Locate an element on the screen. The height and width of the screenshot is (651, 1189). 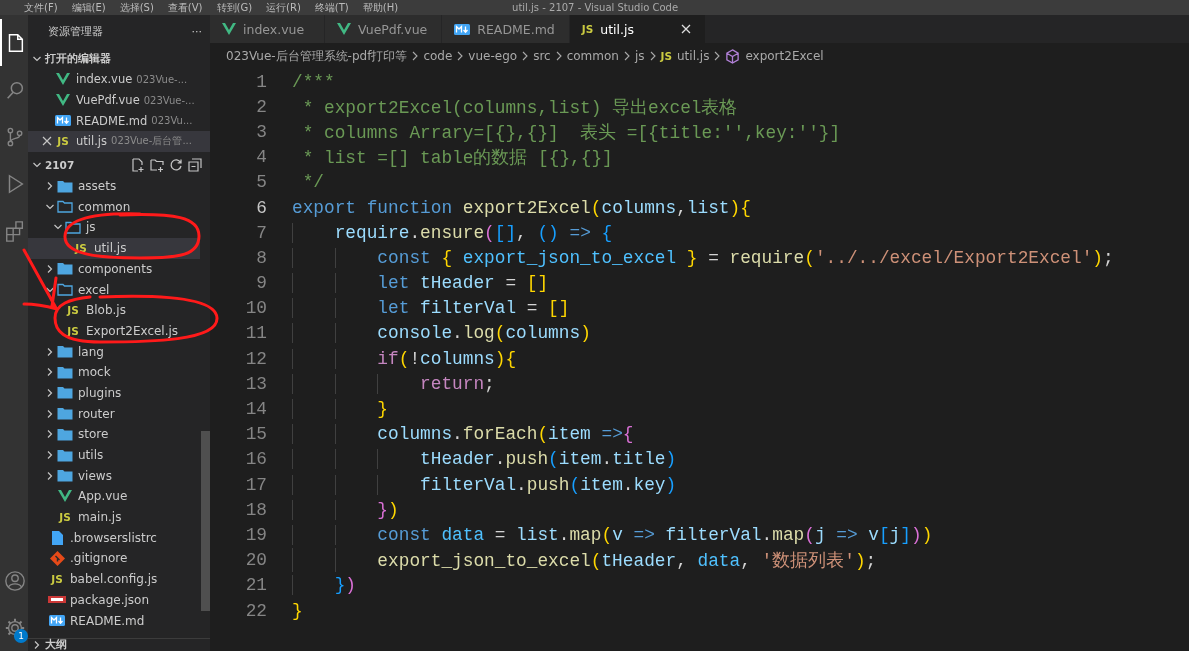
menu-item: 终端(T) is located at coordinates (331, 7).